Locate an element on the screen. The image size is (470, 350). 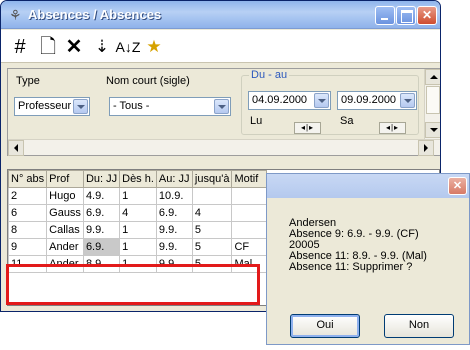
import-icon: ⇣ is located at coordinates (102, 47).